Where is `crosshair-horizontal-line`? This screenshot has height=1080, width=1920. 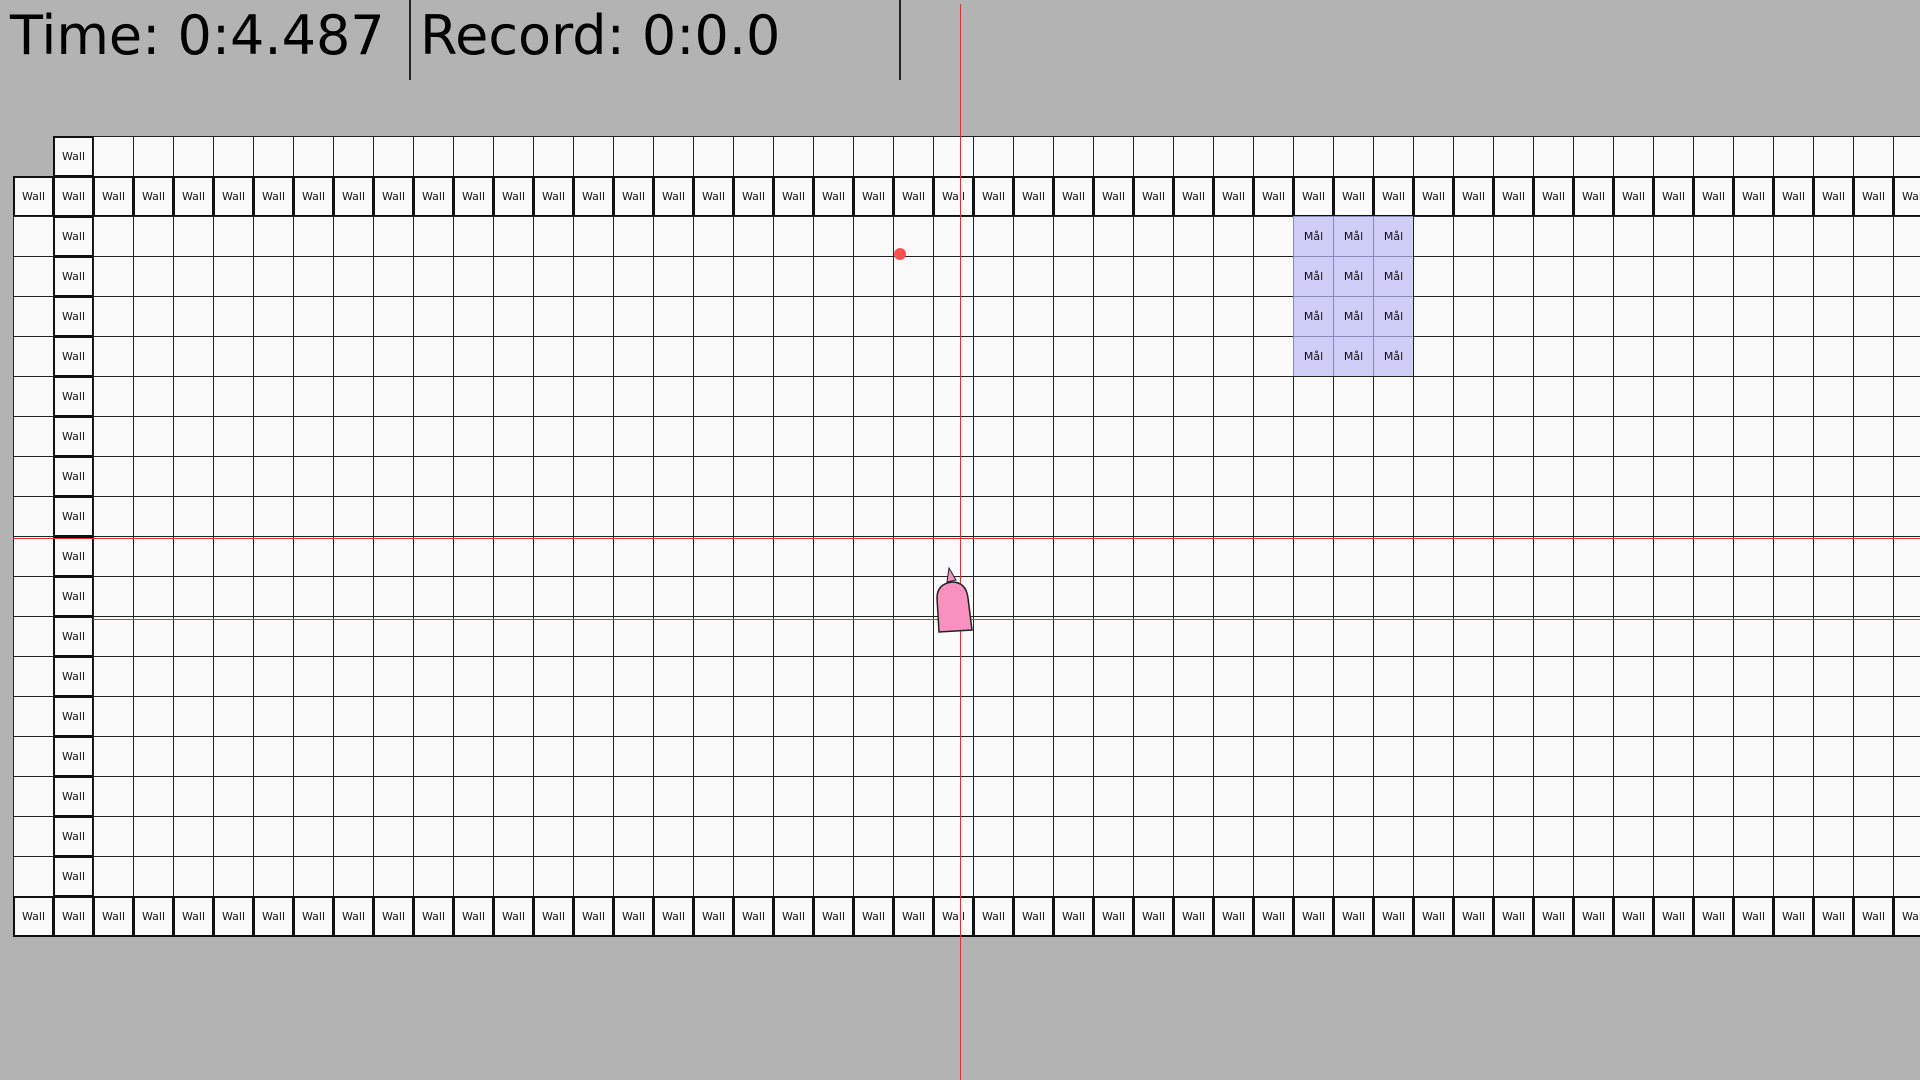 crosshair-horizontal-line is located at coordinates (966, 538).